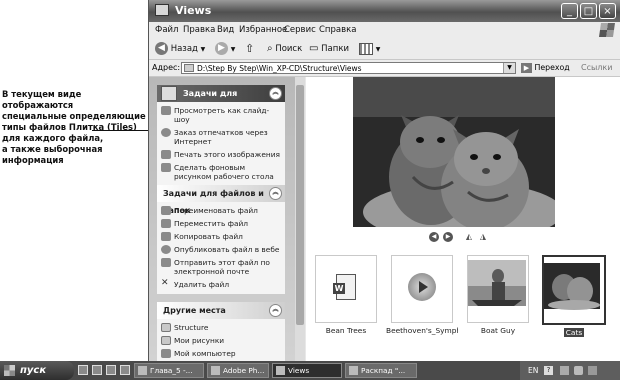  I want to click on window-title: Views, so click(193, 10).